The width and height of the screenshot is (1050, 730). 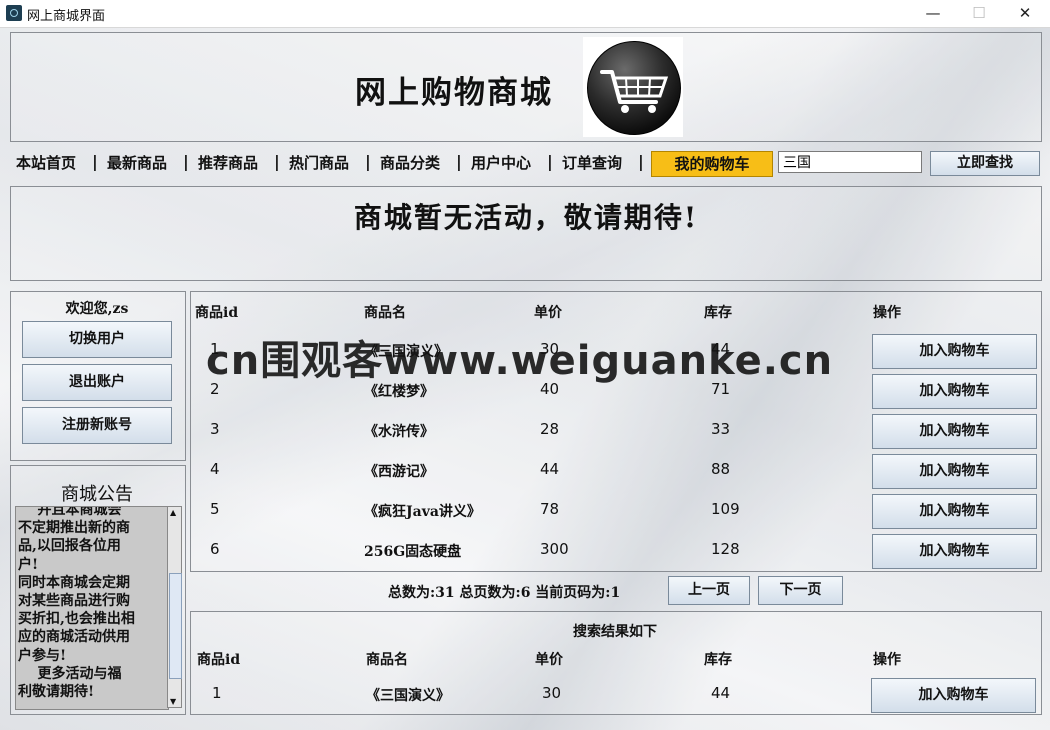 What do you see at coordinates (137, 162) in the screenshot?
I see `nav-latest: 最新商品` at bounding box center [137, 162].